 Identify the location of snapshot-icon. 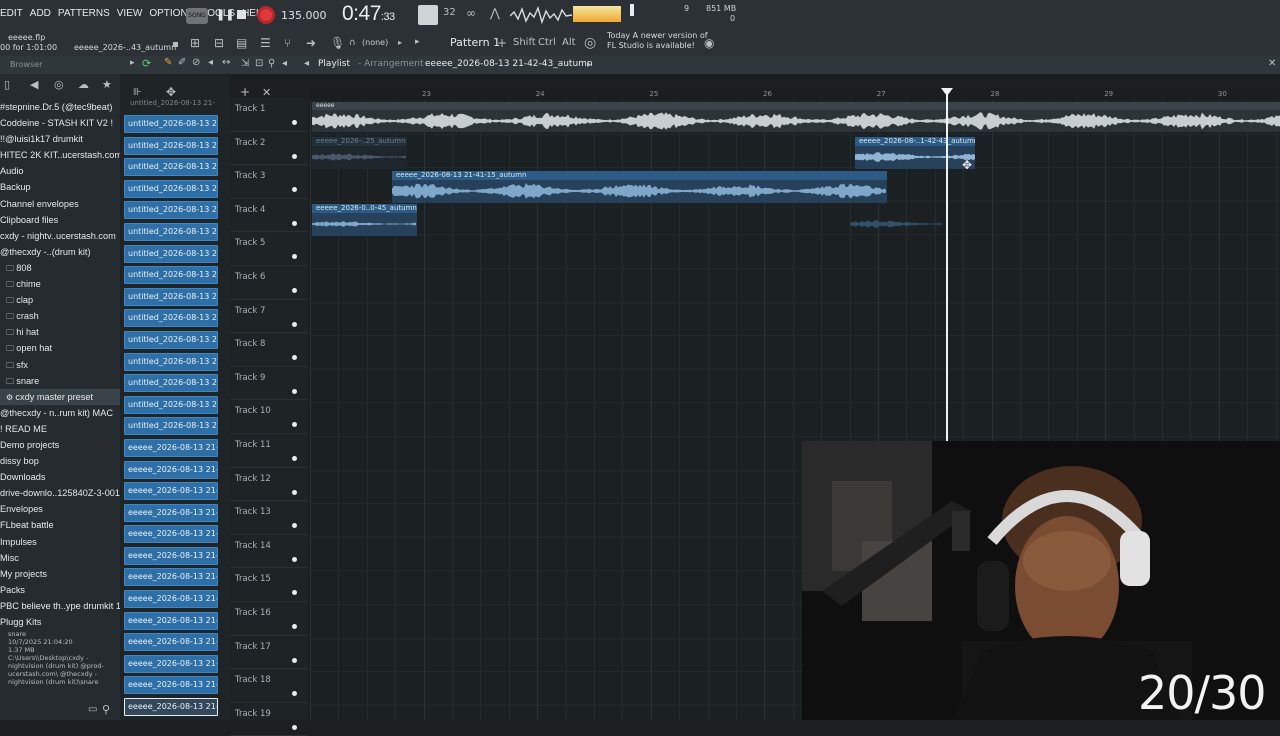
(428, 15).